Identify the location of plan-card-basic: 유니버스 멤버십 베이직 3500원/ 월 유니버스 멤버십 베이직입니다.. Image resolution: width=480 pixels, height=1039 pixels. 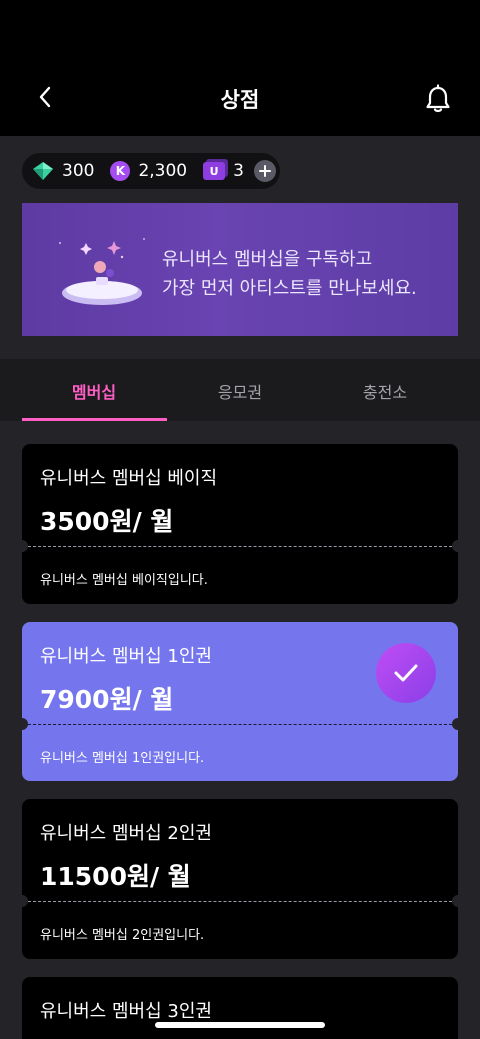
(240, 524).